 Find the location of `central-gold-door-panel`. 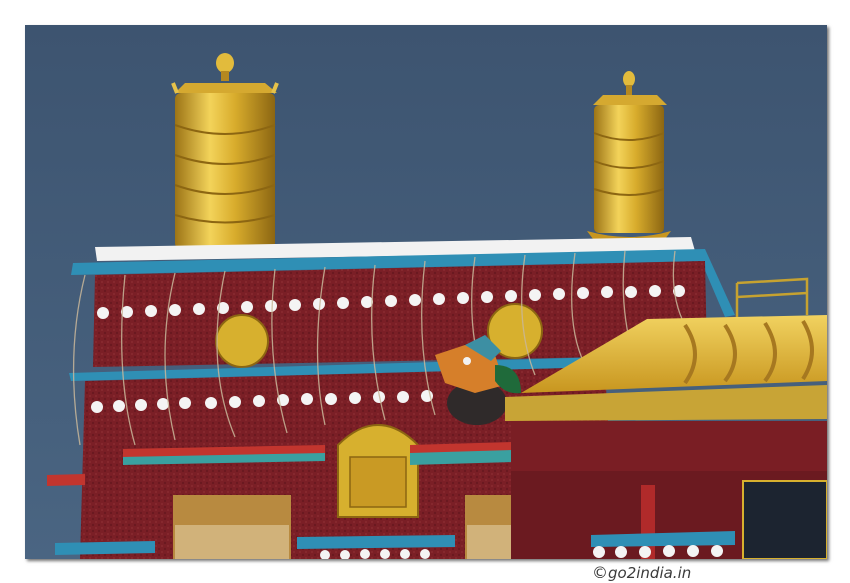

central-gold-door-panel is located at coordinates (378, 471).